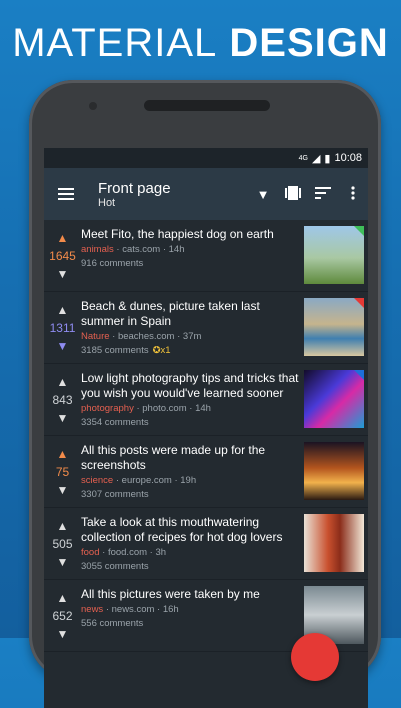 The width and height of the screenshot is (401, 708). I want to click on network-type: 4G, so click(303, 158).